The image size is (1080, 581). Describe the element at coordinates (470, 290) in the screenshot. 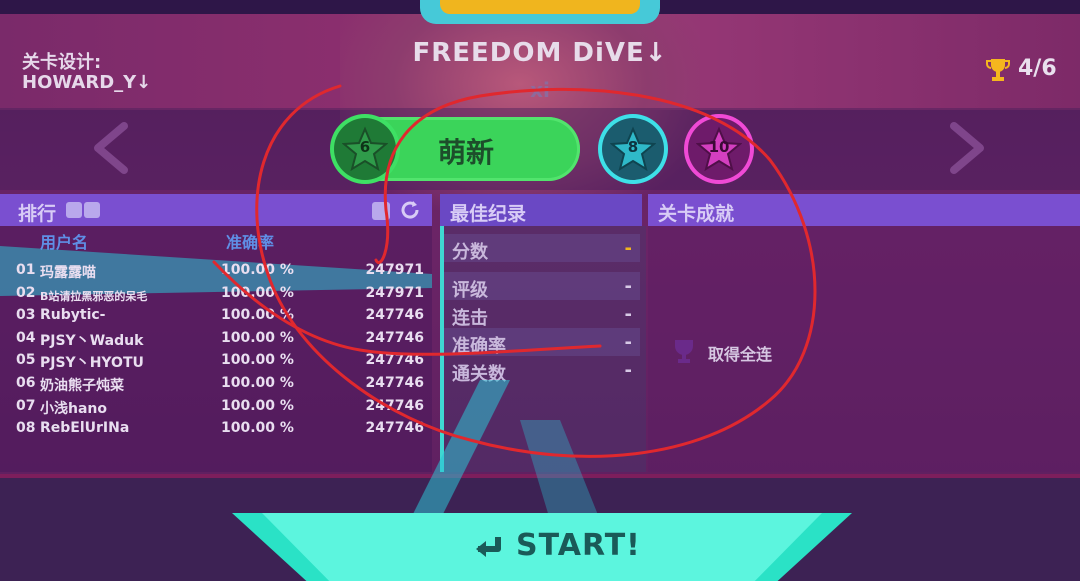

I see `best-label: 评级` at that location.